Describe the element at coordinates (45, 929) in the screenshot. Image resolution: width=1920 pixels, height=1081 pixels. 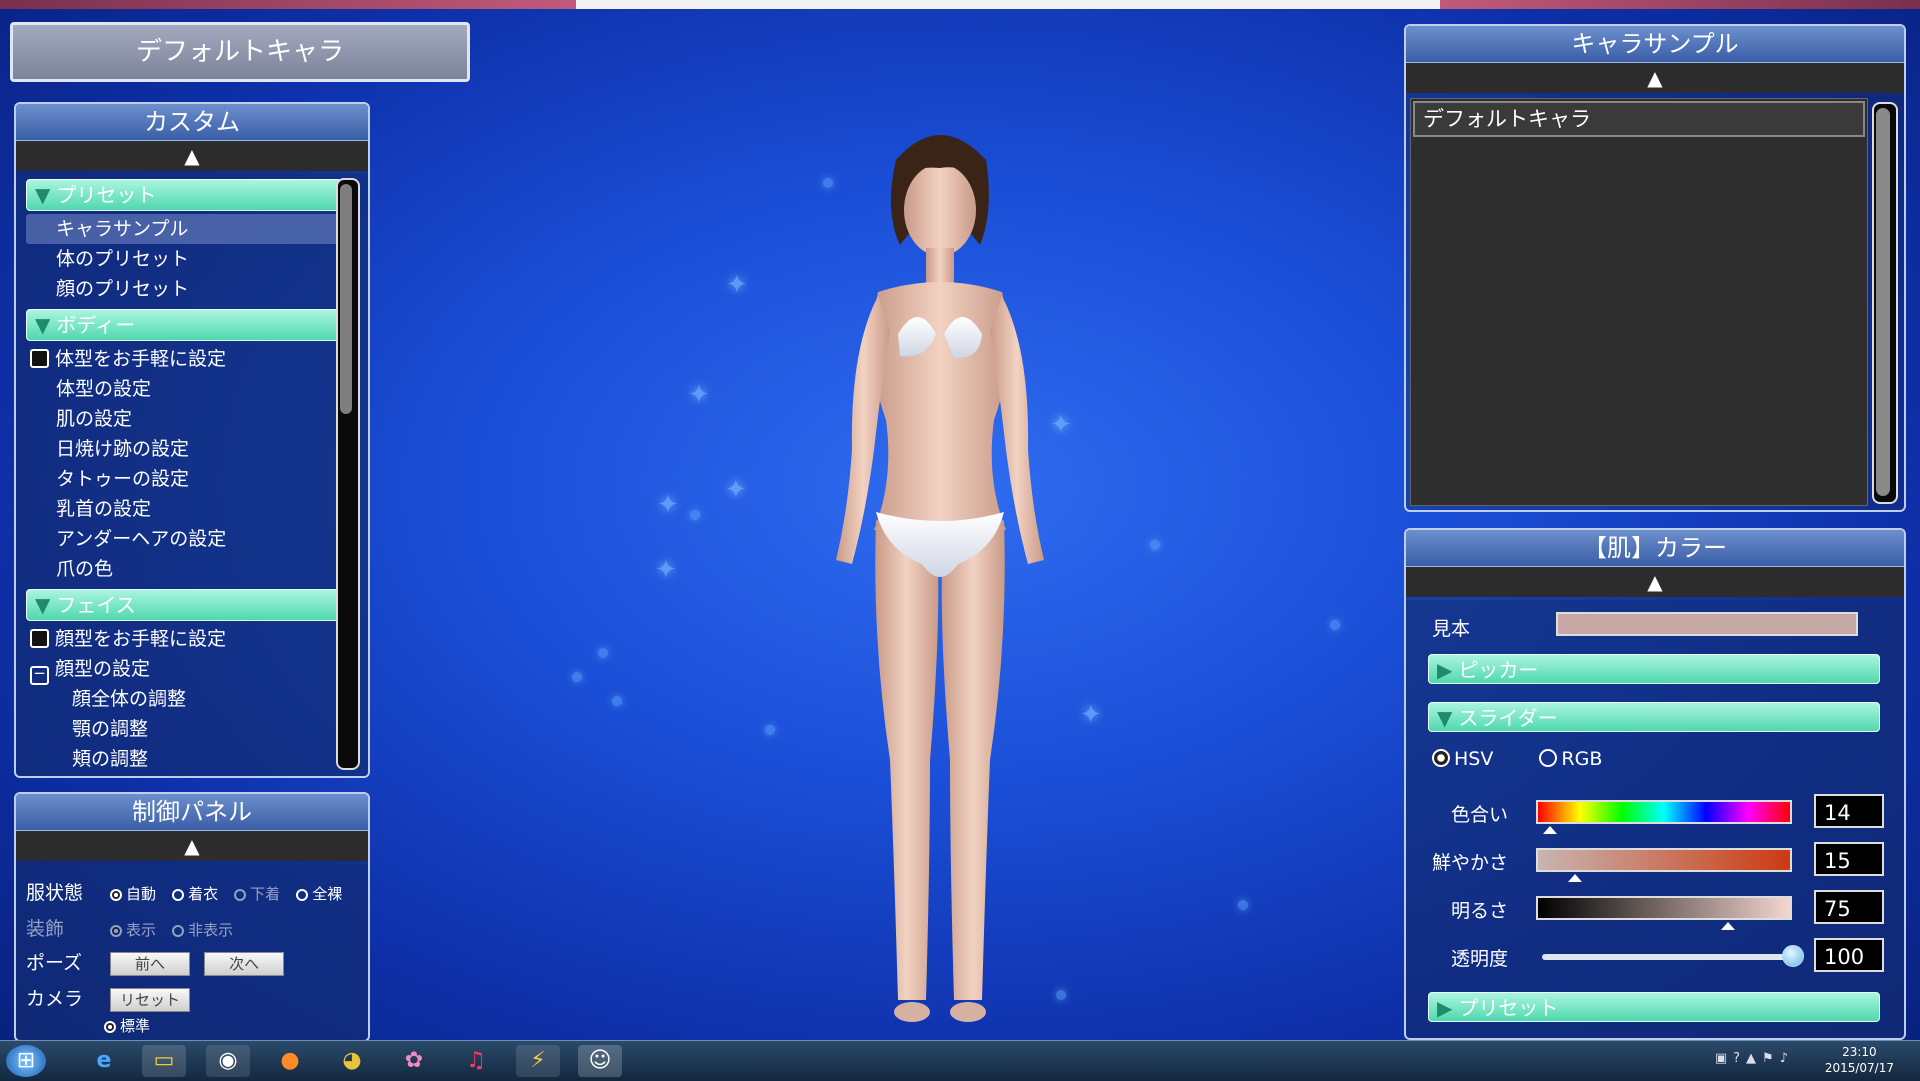
I see `accessory-label: 装飾` at that location.